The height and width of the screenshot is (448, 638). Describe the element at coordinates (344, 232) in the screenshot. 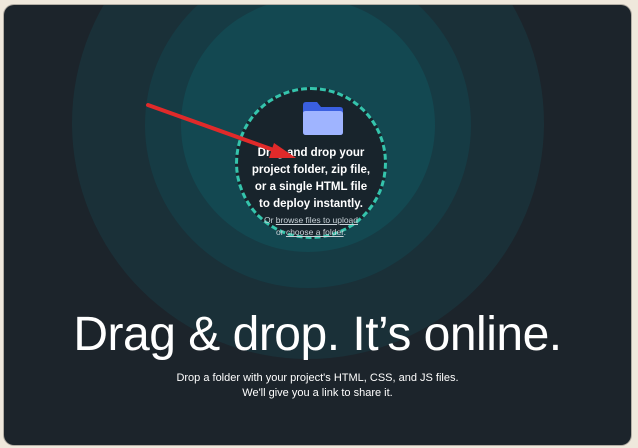

I see `period: .` at that location.